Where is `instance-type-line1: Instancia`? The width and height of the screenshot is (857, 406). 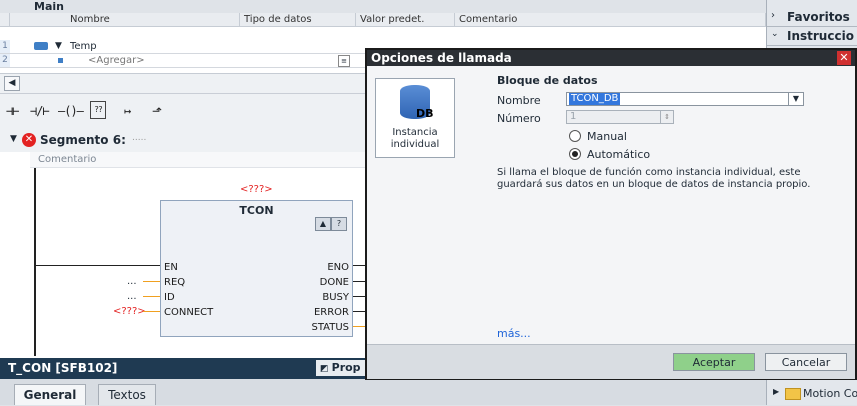
instance-type-line1: Instancia is located at coordinates (415, 132).